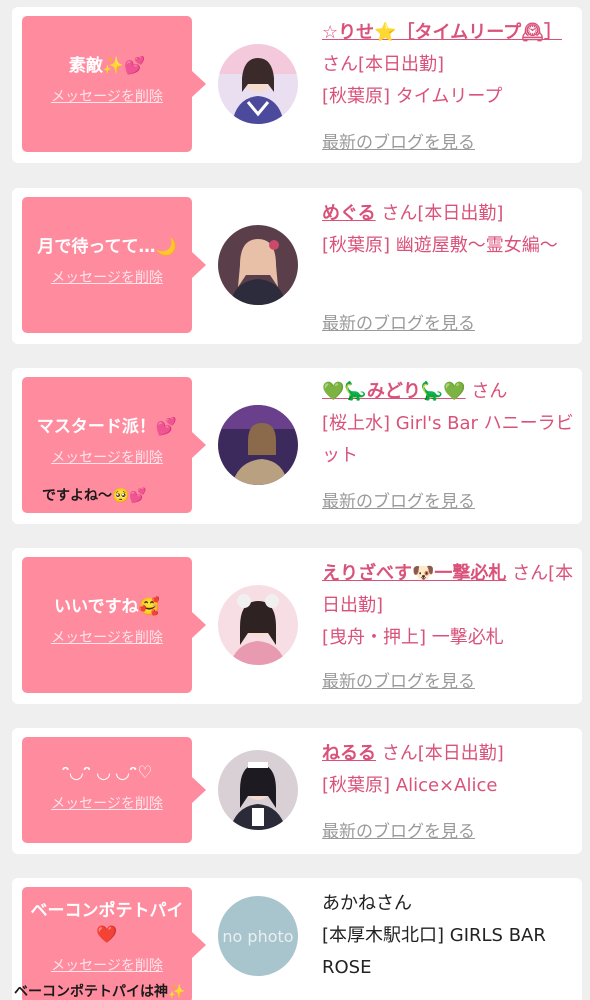 The image size is (590, 1000). I want to click on cast-info: あかねさん [本厚木駅北口] GIRLS BAR ROSE, so click(448, 936).